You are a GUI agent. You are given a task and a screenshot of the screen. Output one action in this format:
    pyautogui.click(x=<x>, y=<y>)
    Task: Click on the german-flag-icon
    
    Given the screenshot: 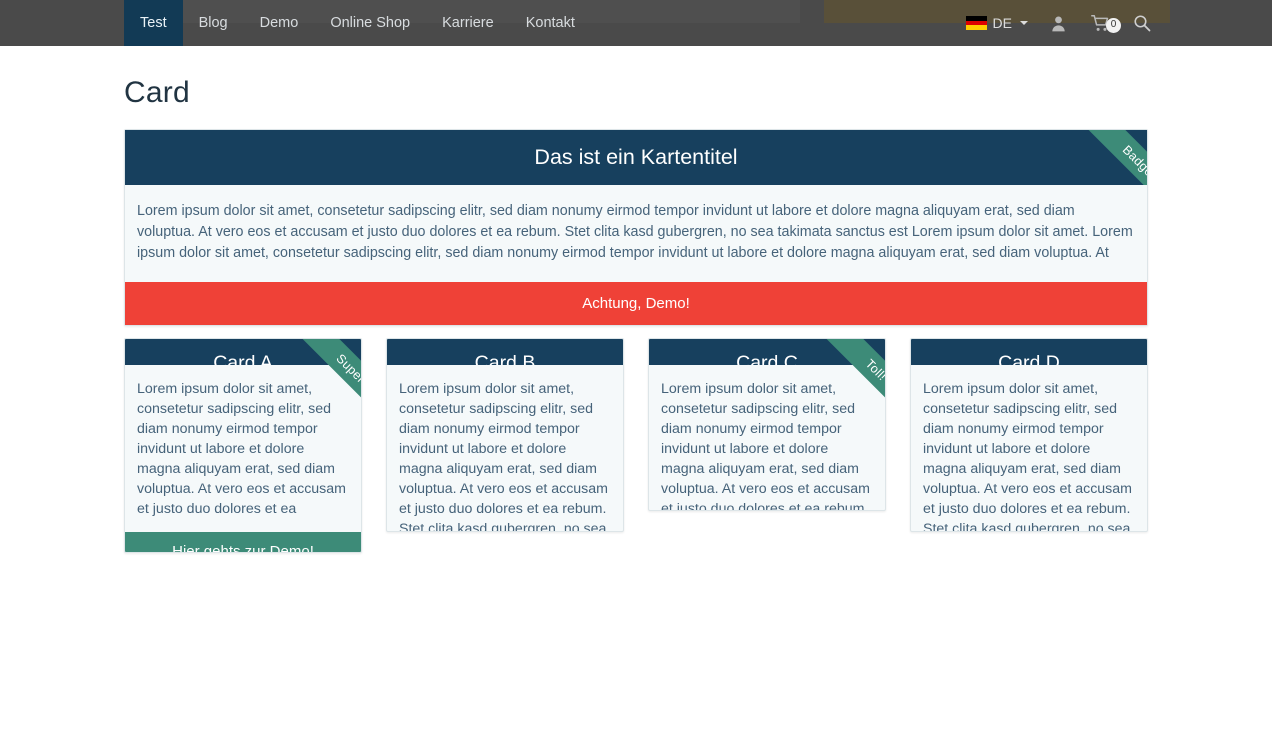 What is the action you would take?
    pyautogui.click(x=976, y=23)
    